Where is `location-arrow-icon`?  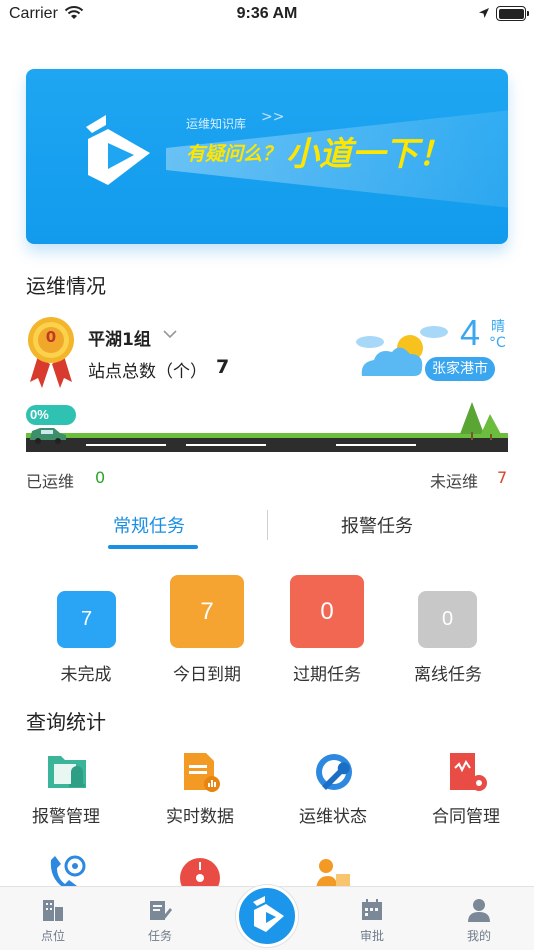
location-arrow-icon is located at coordinates (484, 13).